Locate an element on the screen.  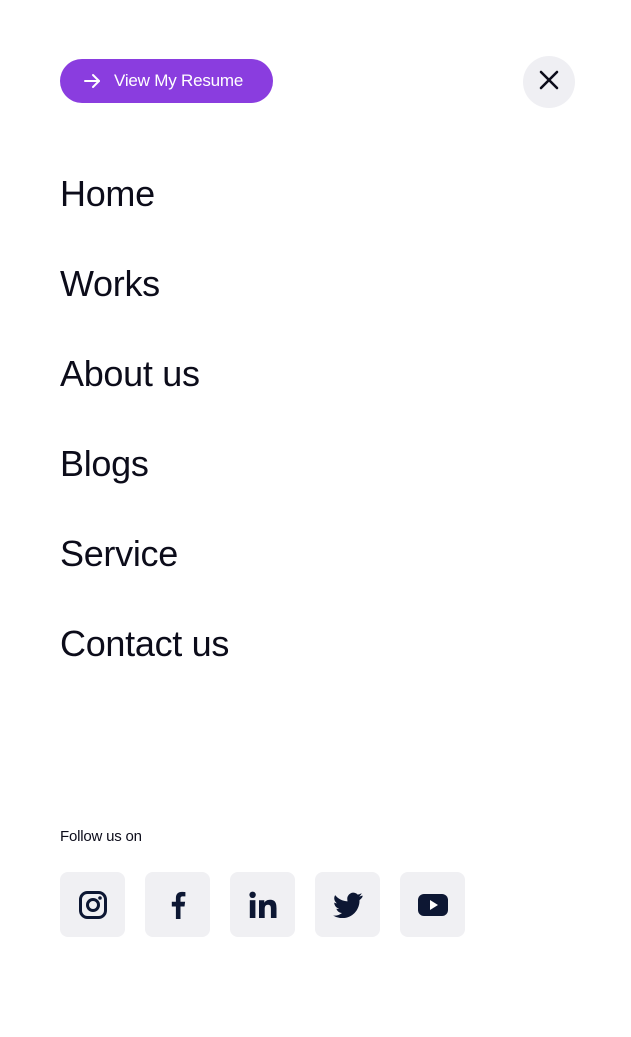
youtube-link is located at coordinates (432, 904).